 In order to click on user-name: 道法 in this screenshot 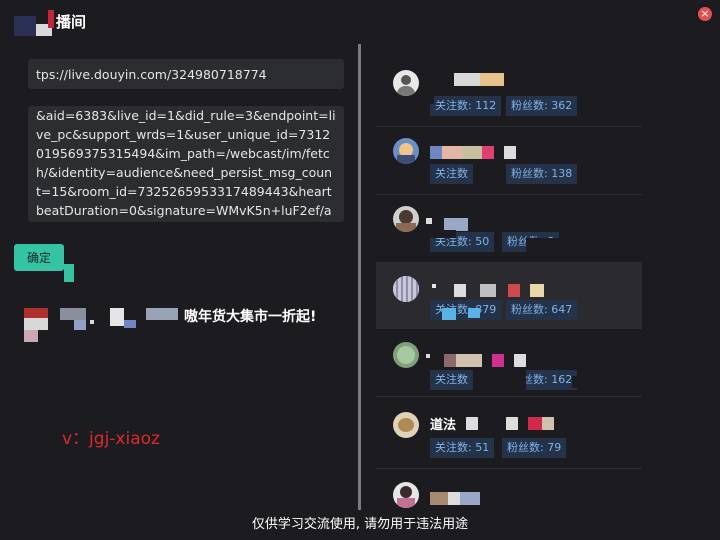, I will do `click(443, 425)`.